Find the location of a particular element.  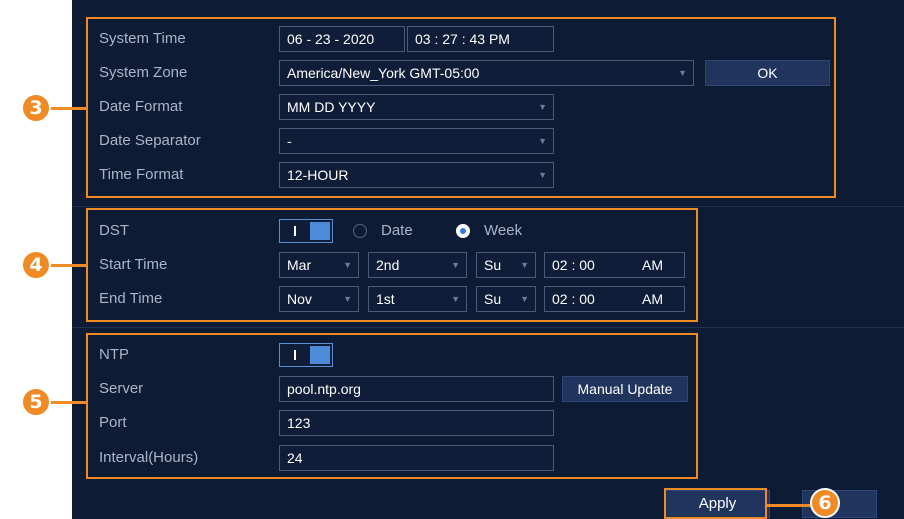

callout-line-ntp is located at coordinates (68, 402).